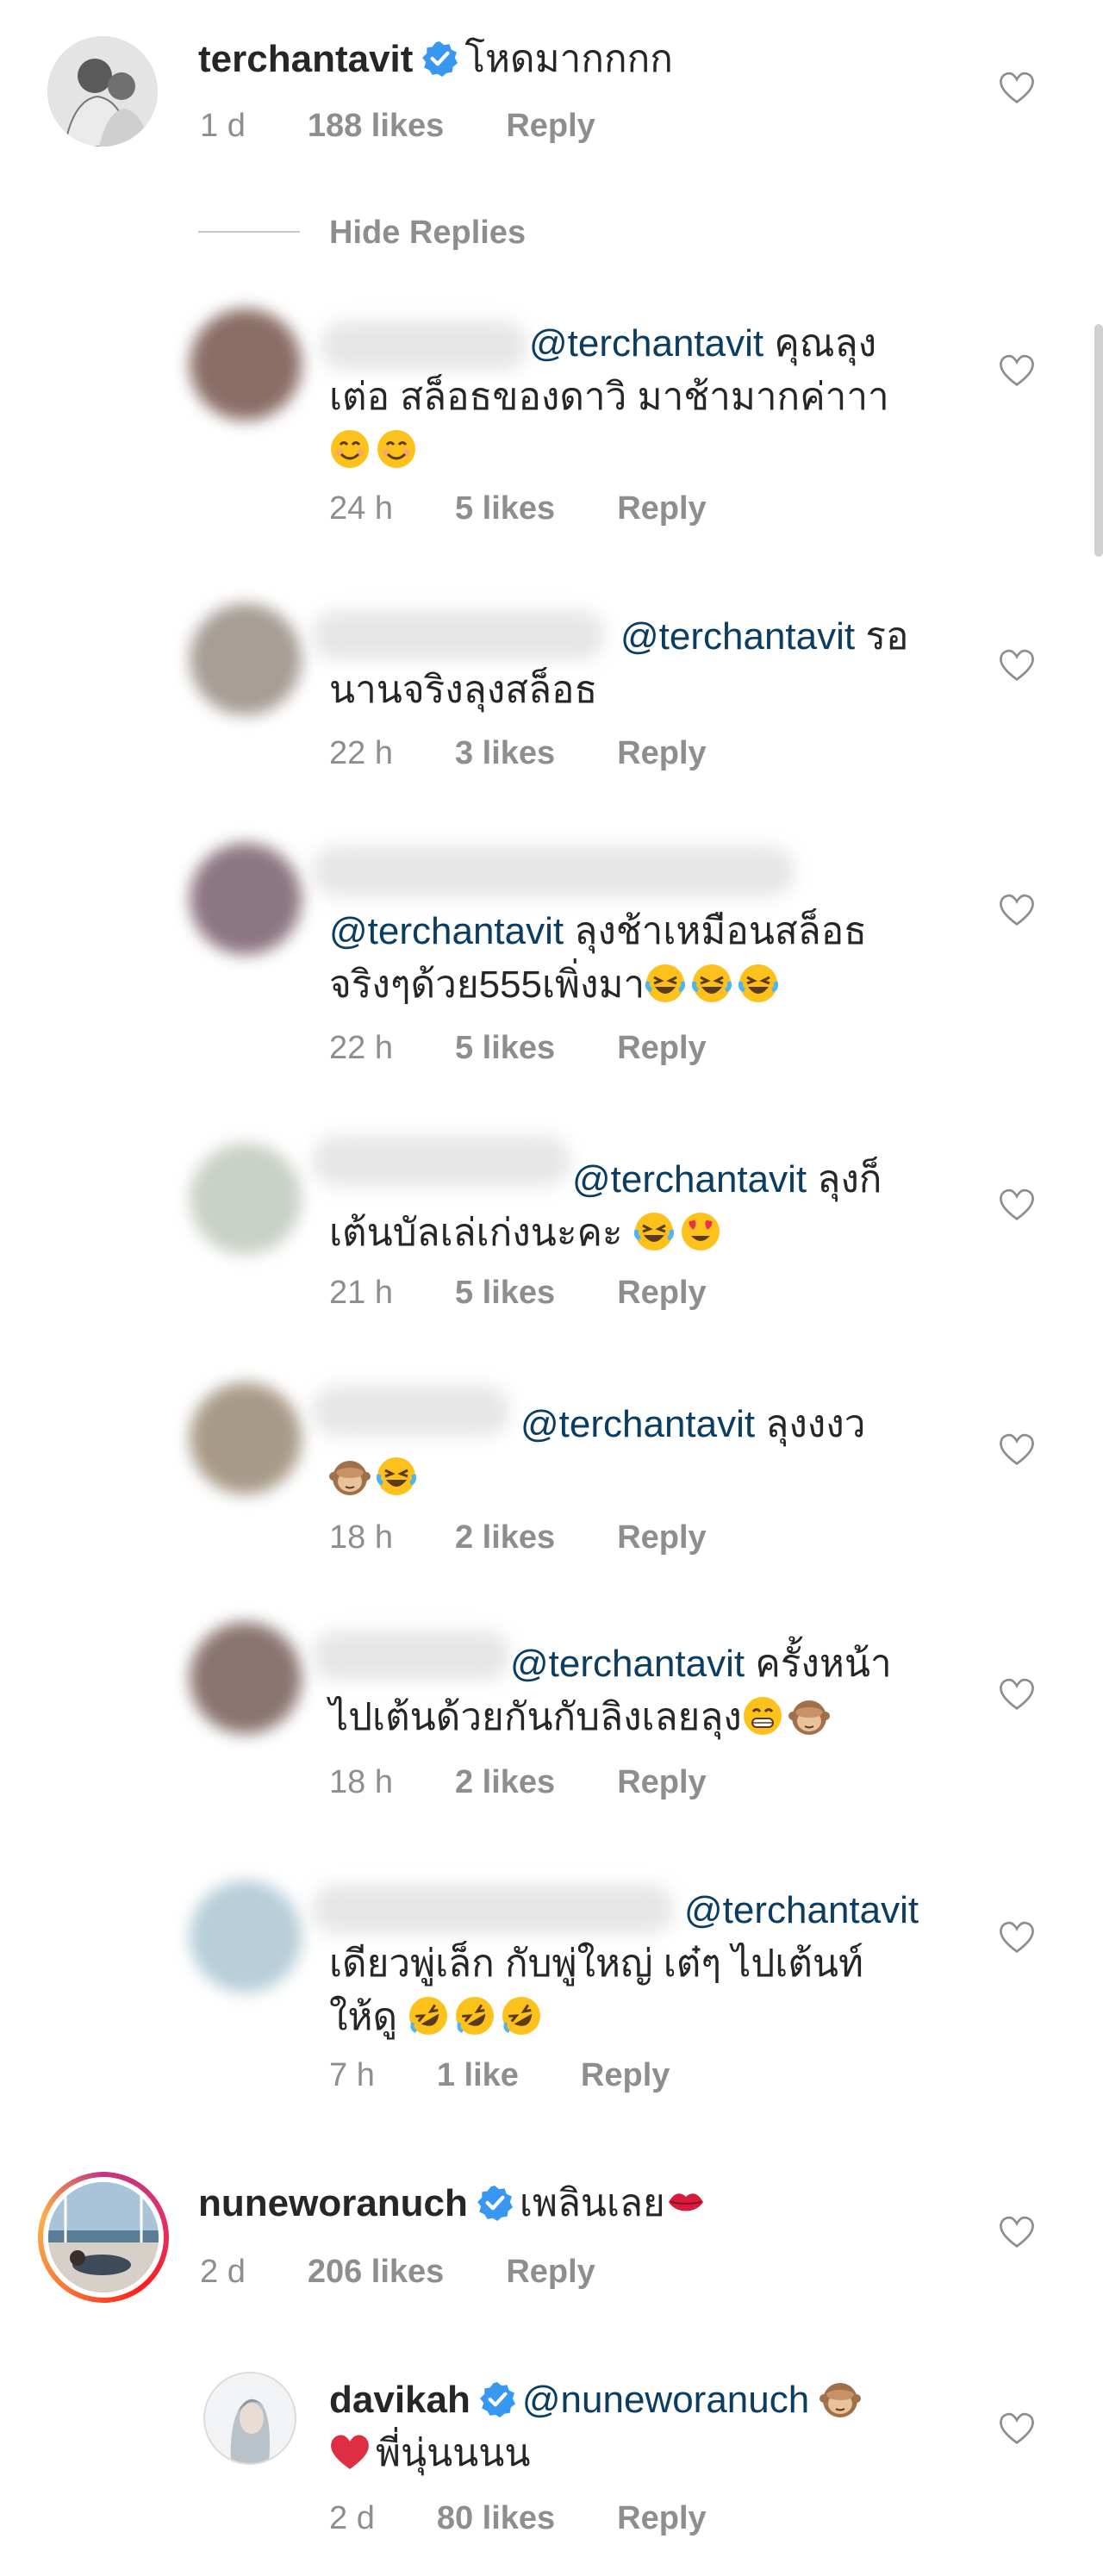  Describe the element at coordinates (849, 1179) in the screenshot. I see `comment-body: ลุงก็` at that location.